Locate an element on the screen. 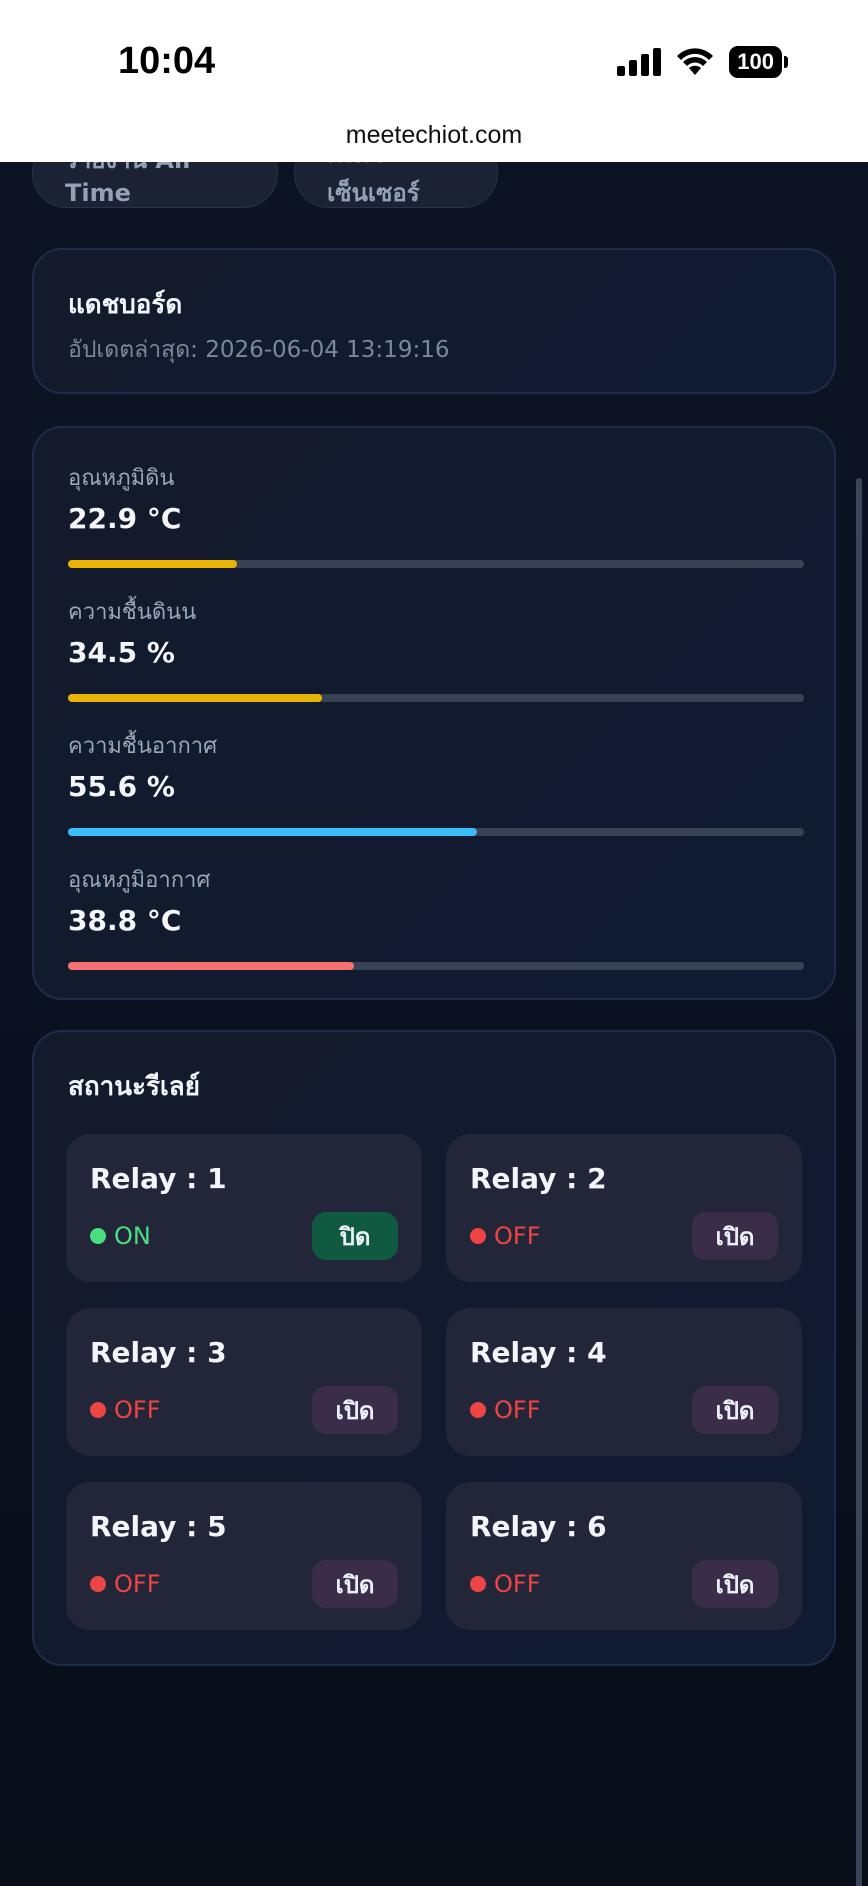  sensor-soil-temperature: อุณหภูมิดิน 22.9 °C is located at coordinates (436, 514).